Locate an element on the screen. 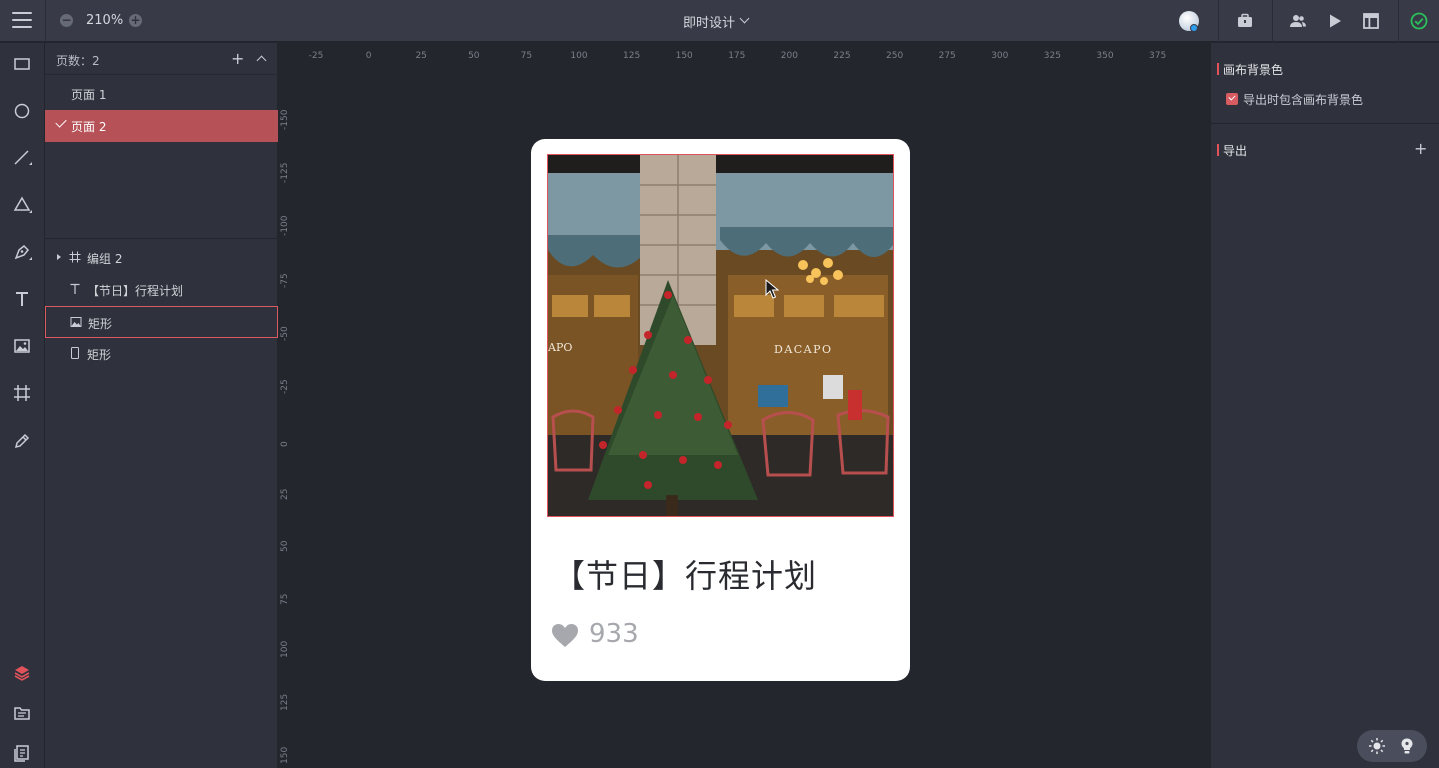 The width and height of the screenshot is (1439, 768). chevron-up-icon is located at coordinates (261, 60).